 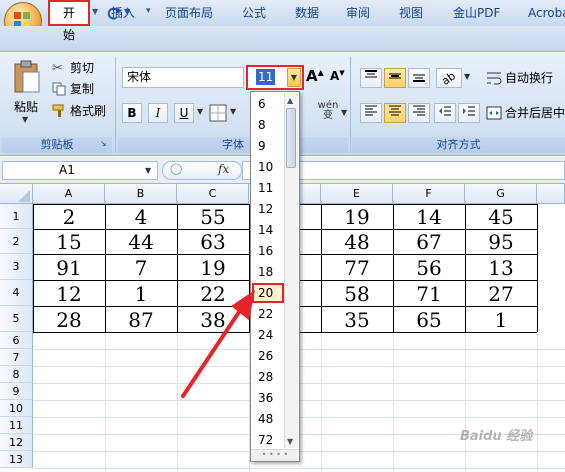 What do you see at coordinates (291, 138) in the screenshot?
I see `dropdown-scroll-thumb` at bounding box center [291, 138].